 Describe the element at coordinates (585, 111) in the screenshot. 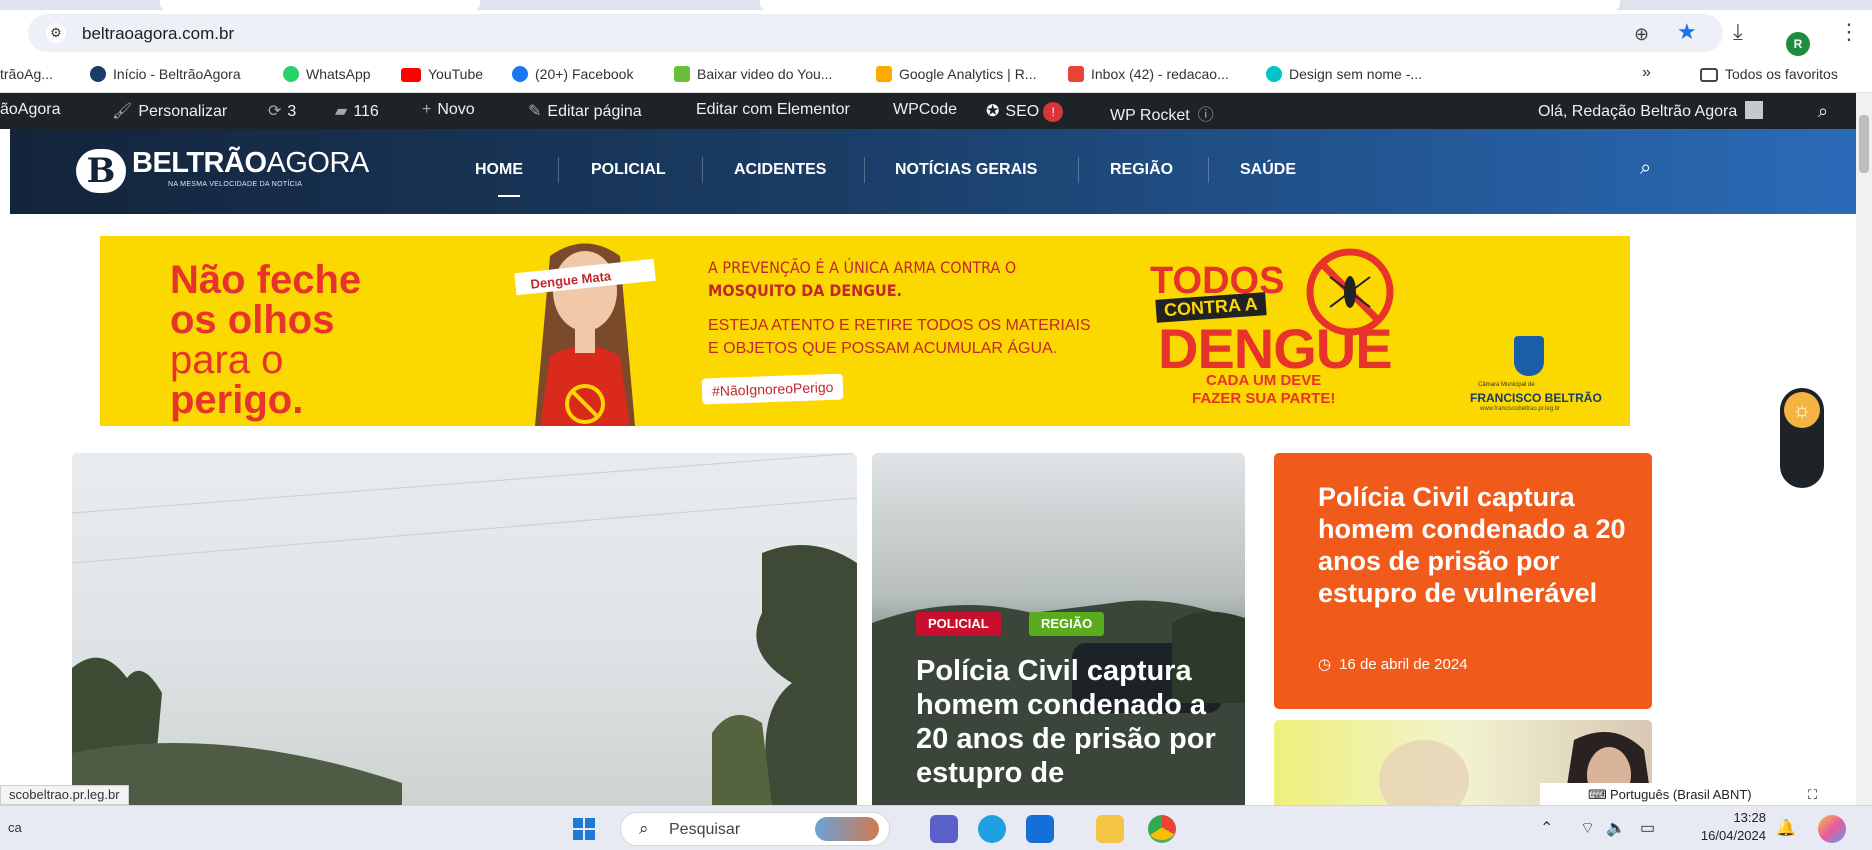

I see `admin-edit-page: ✎ Editar página` at that location.